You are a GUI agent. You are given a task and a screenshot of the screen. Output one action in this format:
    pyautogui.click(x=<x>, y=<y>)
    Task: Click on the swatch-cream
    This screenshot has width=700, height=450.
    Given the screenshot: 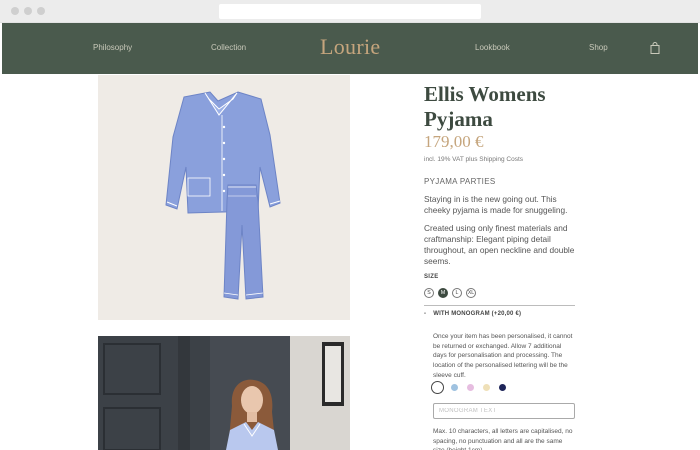 What is the action you would take?
    pyautogui.click(x=486, y=387)
    